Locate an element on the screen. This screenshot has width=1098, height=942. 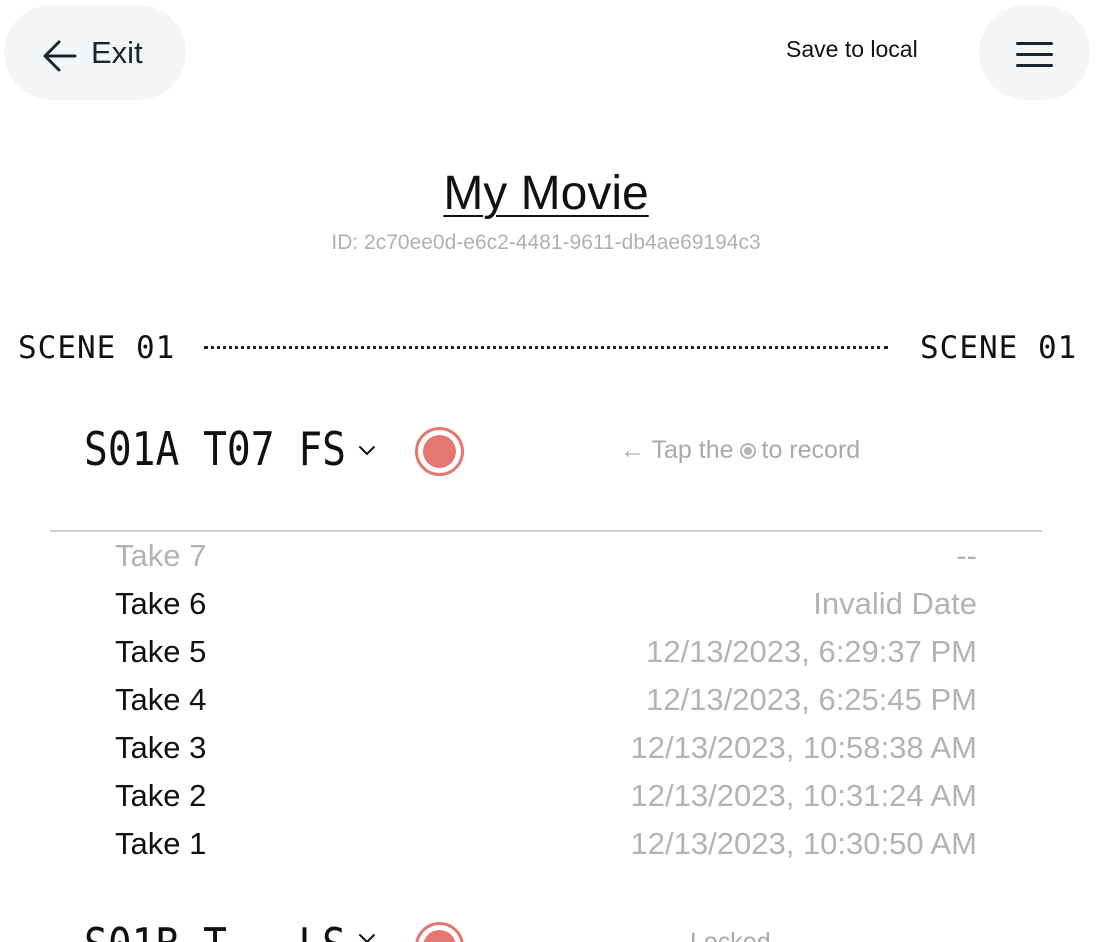
scene-label-left: SCENE 01 is located at coordinates (97, 348).